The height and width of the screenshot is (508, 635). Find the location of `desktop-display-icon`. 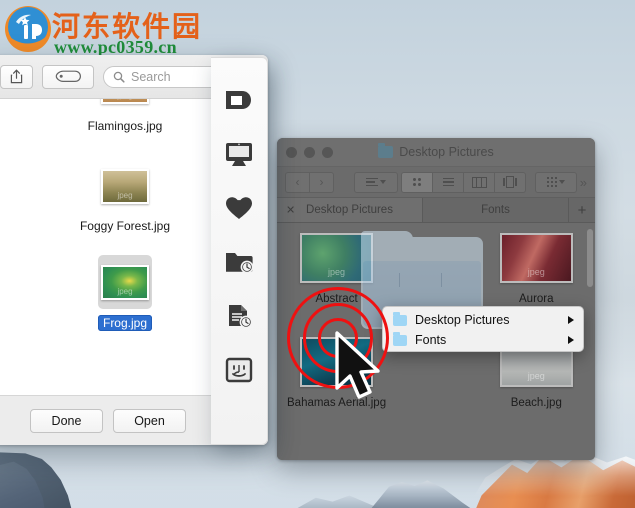

desktop-display-icon is located at coordinates (239, 154).